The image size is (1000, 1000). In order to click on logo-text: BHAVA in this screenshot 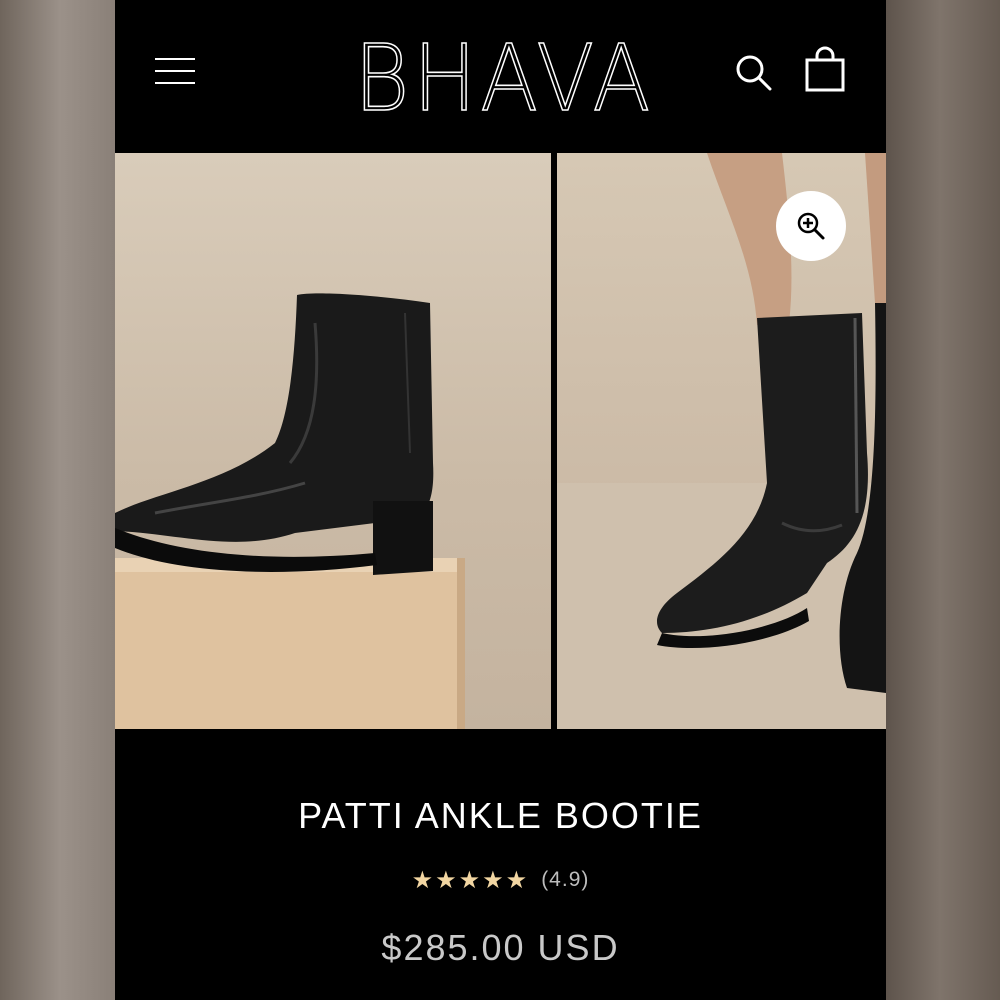, I will do `click(504, 74)`.